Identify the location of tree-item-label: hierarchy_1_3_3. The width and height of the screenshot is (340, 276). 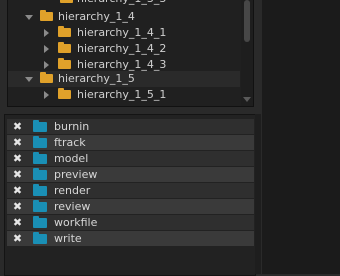
(121, 3).